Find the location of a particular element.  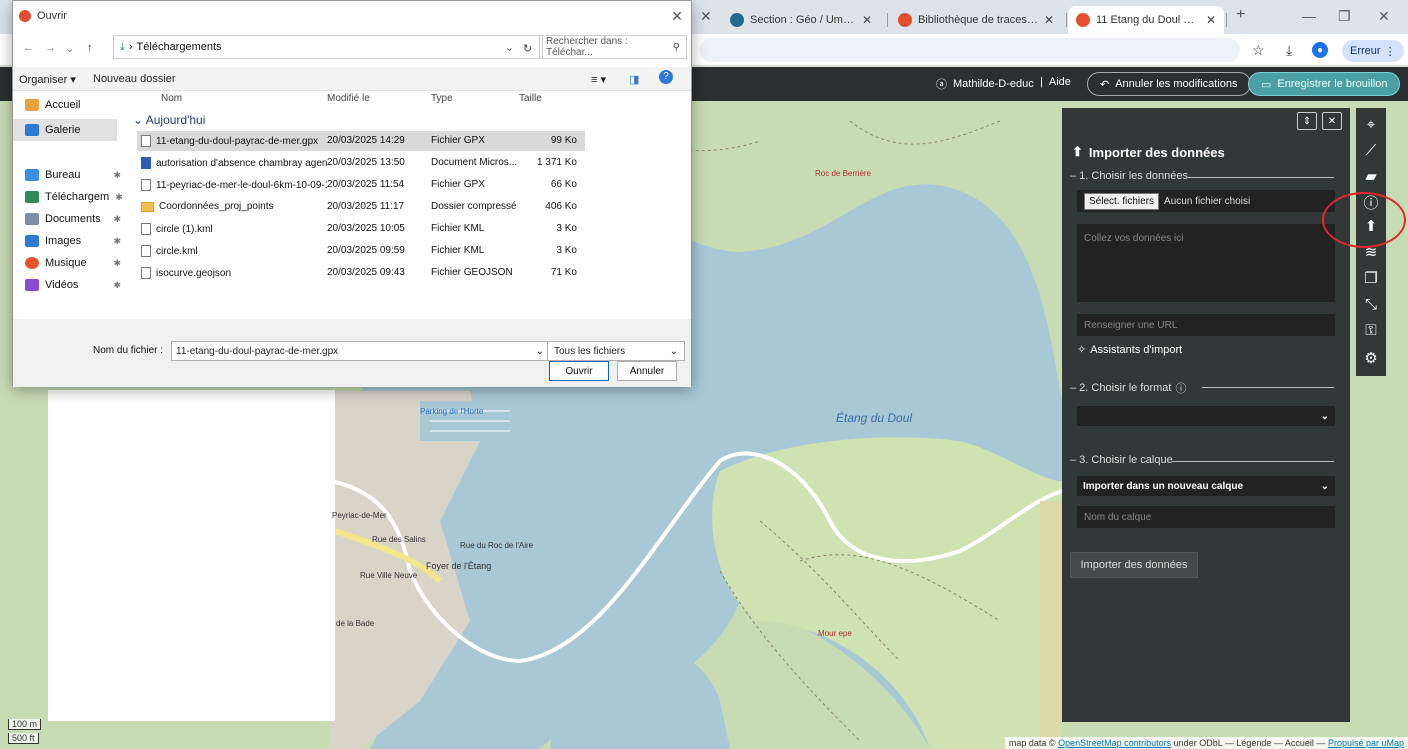

umap-link: Propulsé par uMap is located at coordinates (1366, 743).